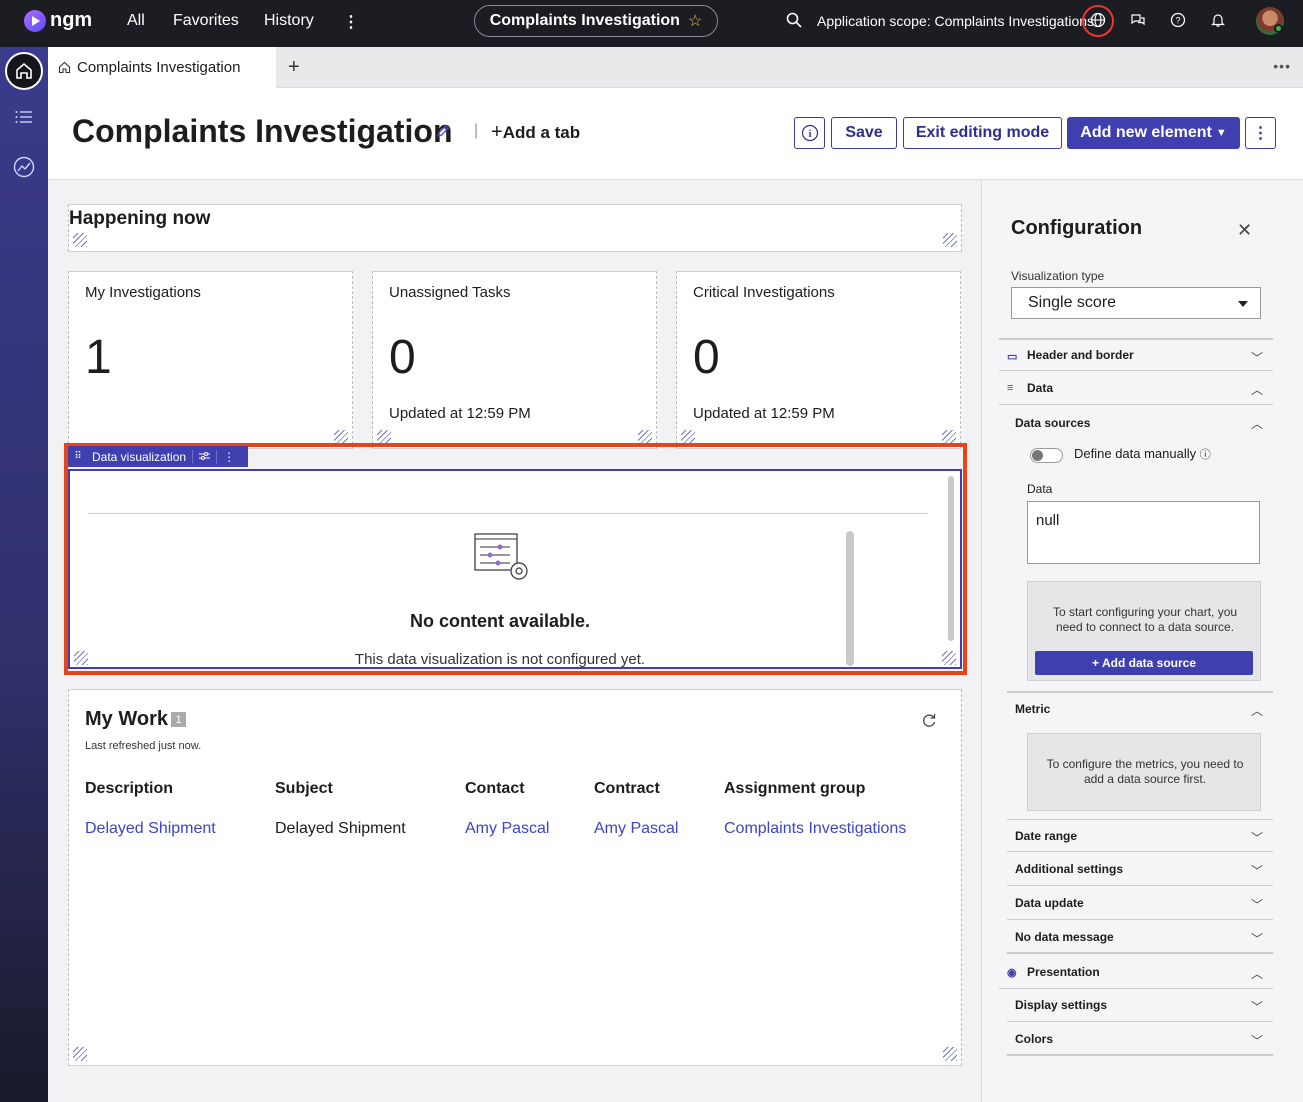 The image size is (1303, 1102). I want to click on globe-icon, so click(1098, 22).